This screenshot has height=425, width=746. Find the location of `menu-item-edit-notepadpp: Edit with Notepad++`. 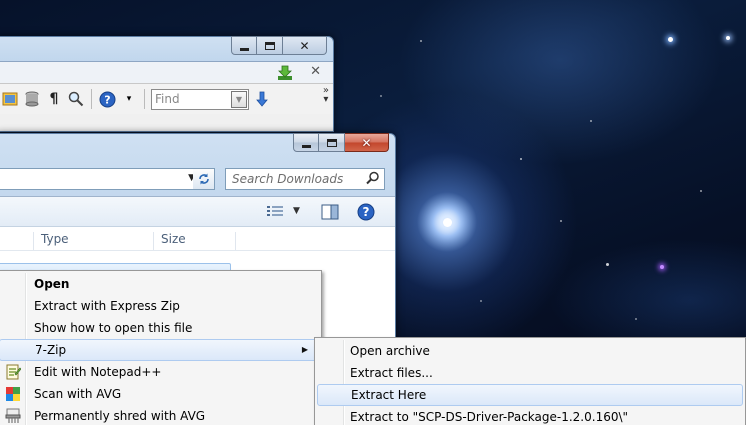

menu-item-edit-notepadpp: Edit with Notepad++ is located at coordinates (159, 372).